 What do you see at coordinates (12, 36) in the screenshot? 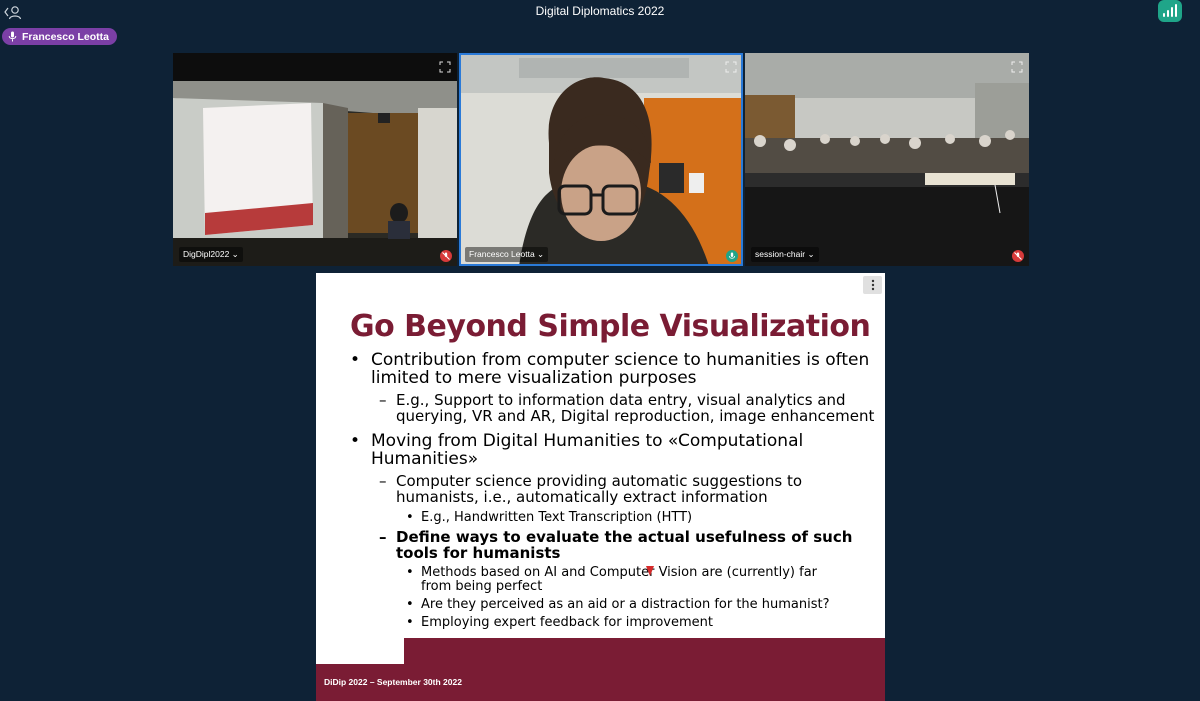
I see `microphone-icon` at bounding box center [12, 36].